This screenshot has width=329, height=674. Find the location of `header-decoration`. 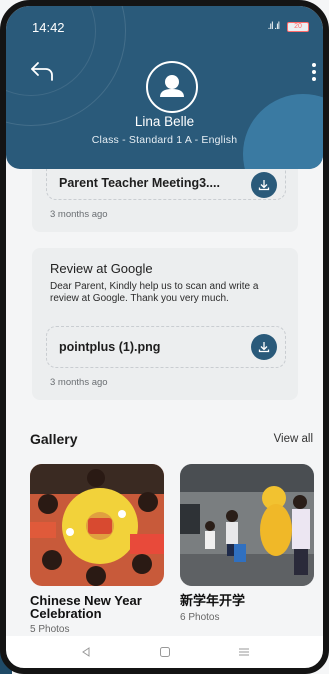

header-decoration is located at coordinates (283, 131).